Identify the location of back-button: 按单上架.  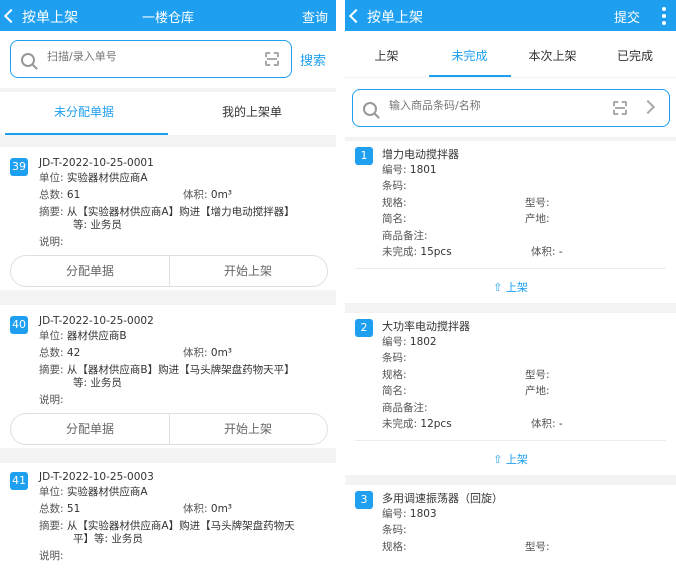
(385, 17).